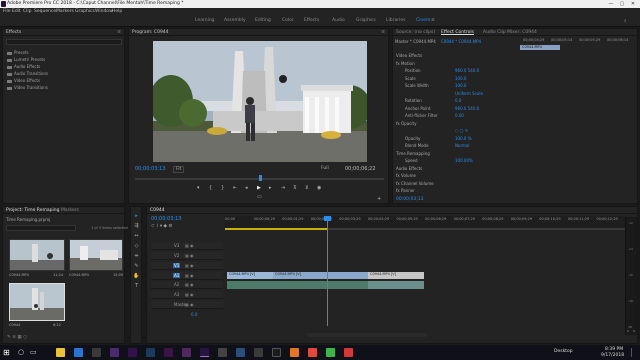 The width and height of the screenshot is (640, 360). Describe the element at coordinates (413, 70) in the screenshot. I see `ec-property-label: Position` at that location.